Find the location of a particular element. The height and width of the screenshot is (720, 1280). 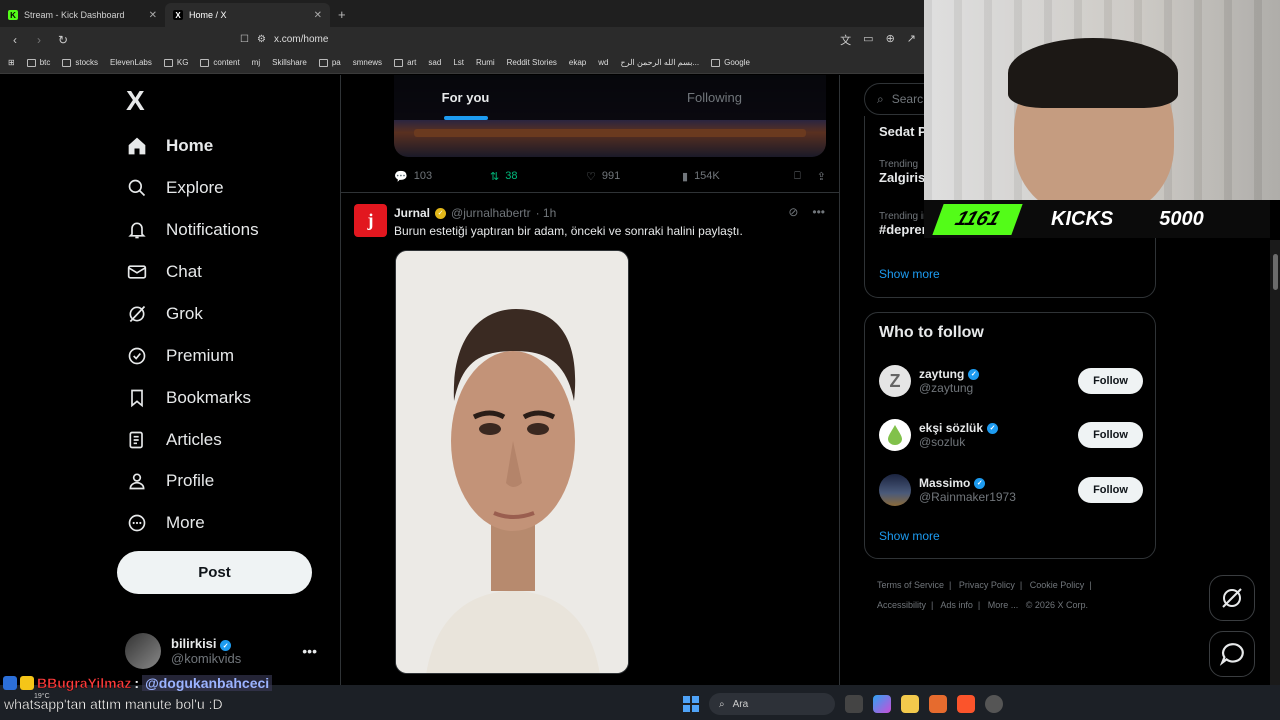

grok-icon: ⊘ is located at coordinates (793, 212).